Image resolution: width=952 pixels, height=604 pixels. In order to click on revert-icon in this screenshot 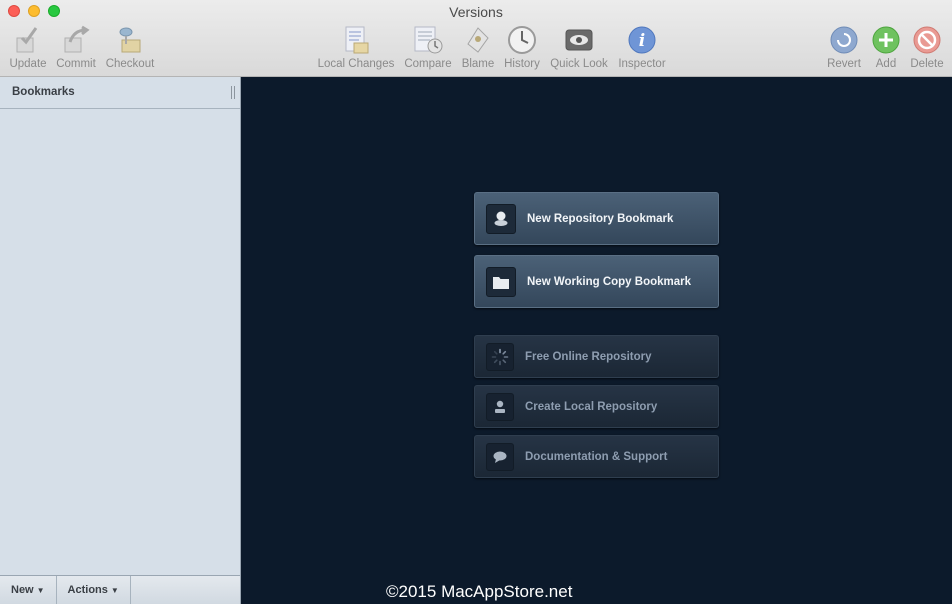, I will do `click(844, 40)`.